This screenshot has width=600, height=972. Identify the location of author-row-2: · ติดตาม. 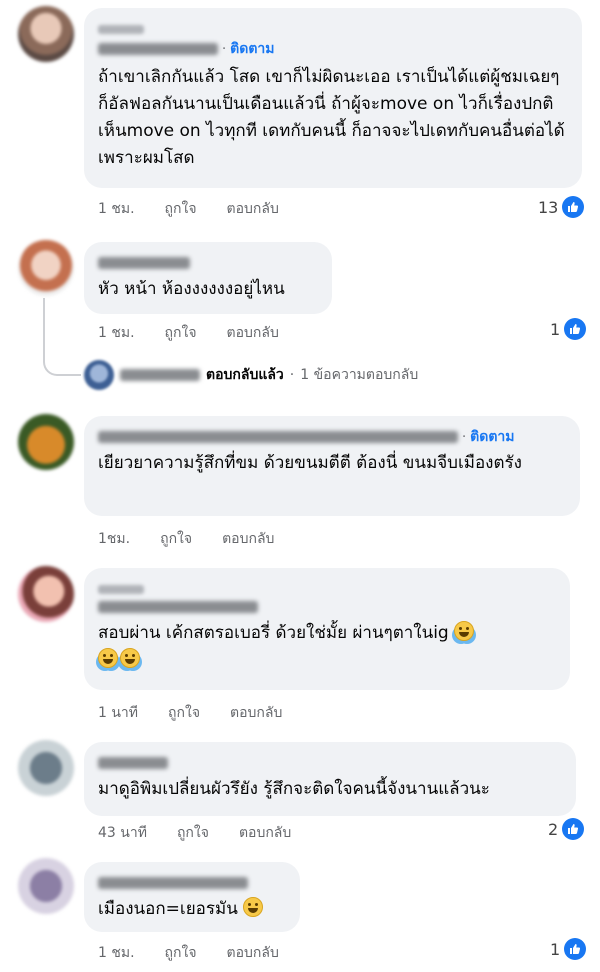
(333, 49).